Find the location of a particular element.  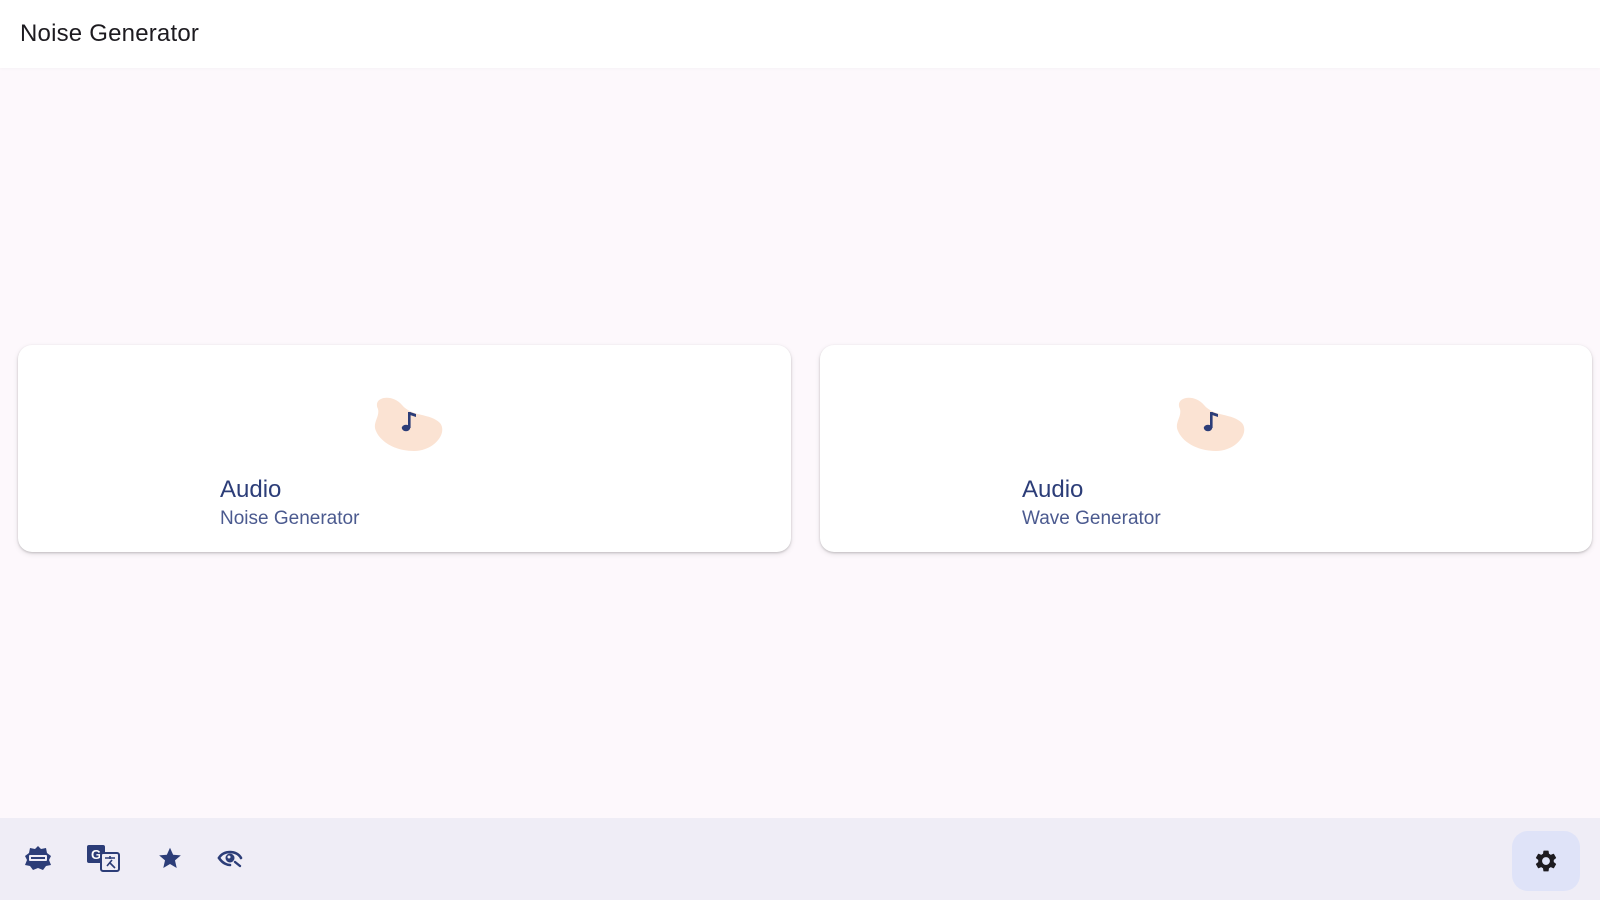

svg-text: G is located at coordinates (96, 854).